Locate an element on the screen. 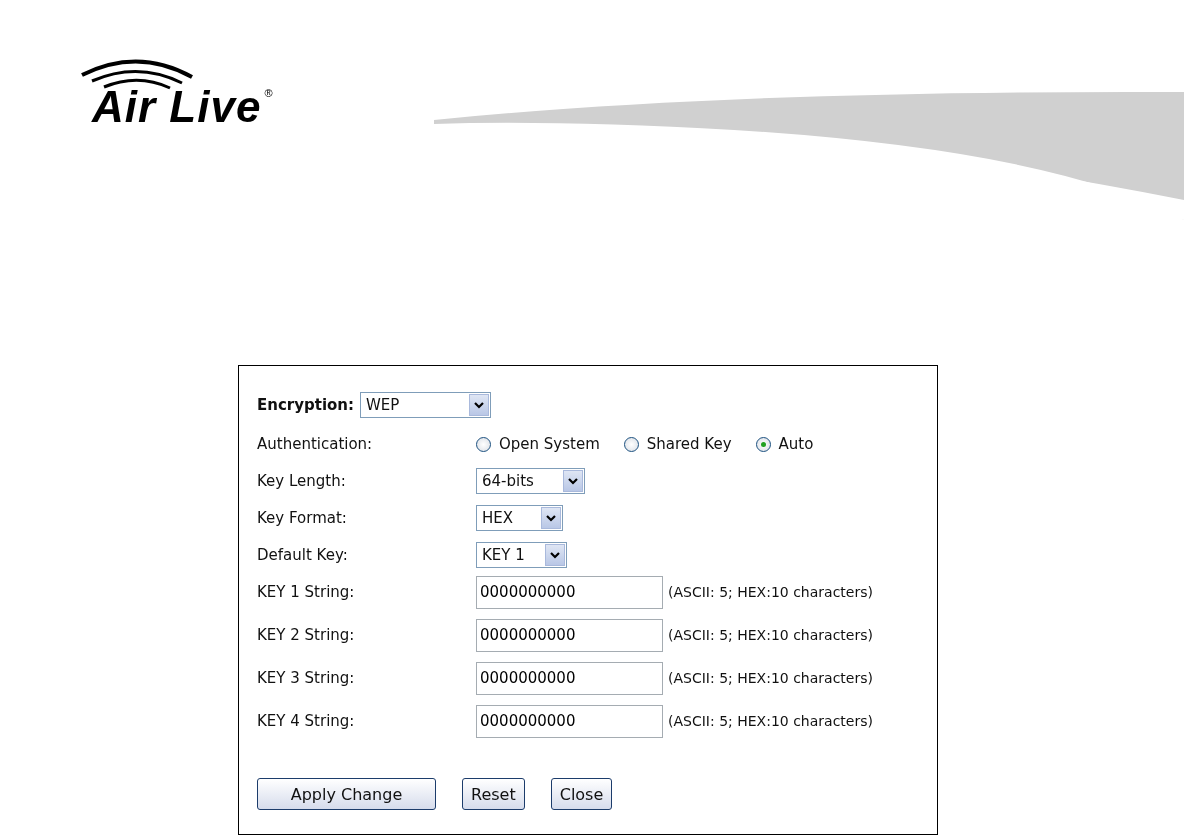  dropdown: WEP is located at coordinates (426, 405).